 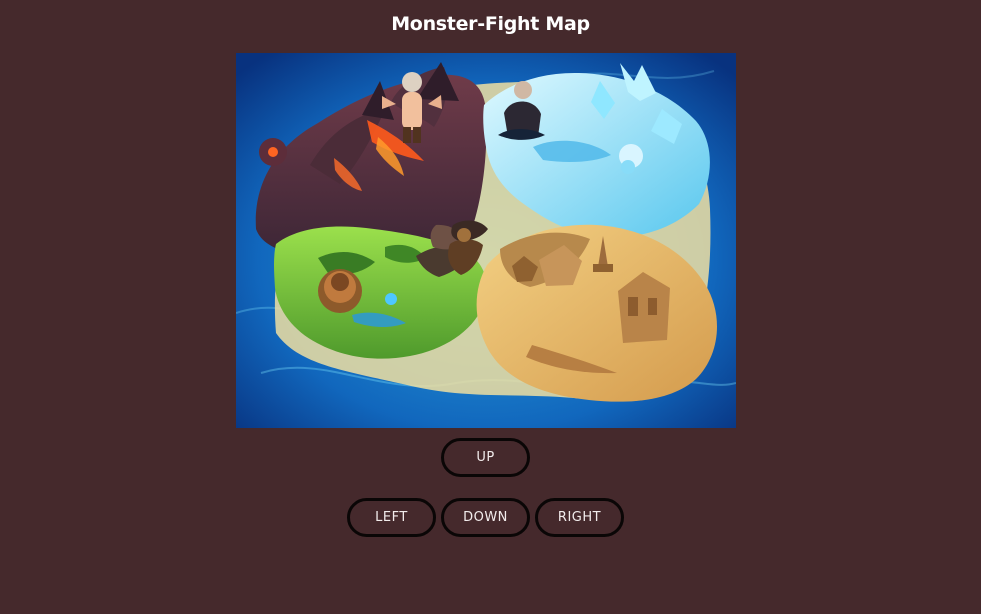 I want to click on right-button: RIGHT, so click(x=579, y=517).